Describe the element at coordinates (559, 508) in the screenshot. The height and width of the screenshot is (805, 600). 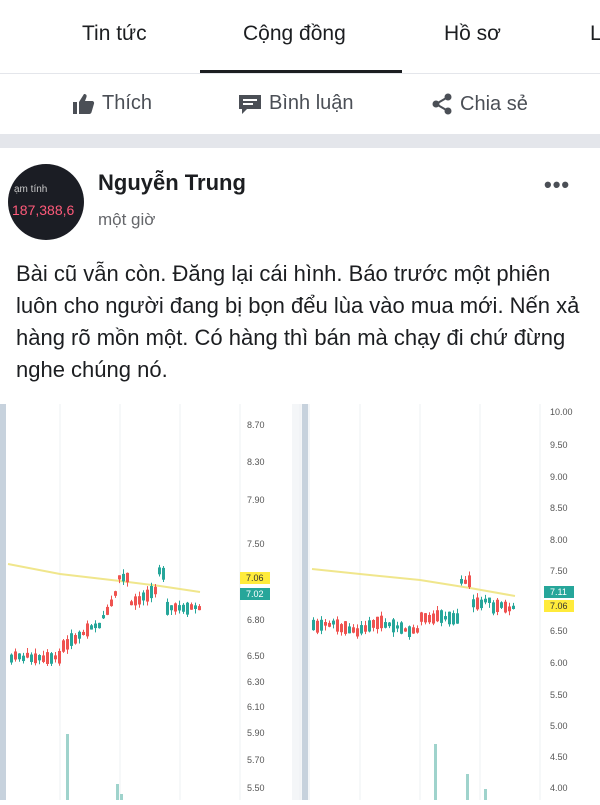
I see `y-tick-label-right: 8.50` at that location.